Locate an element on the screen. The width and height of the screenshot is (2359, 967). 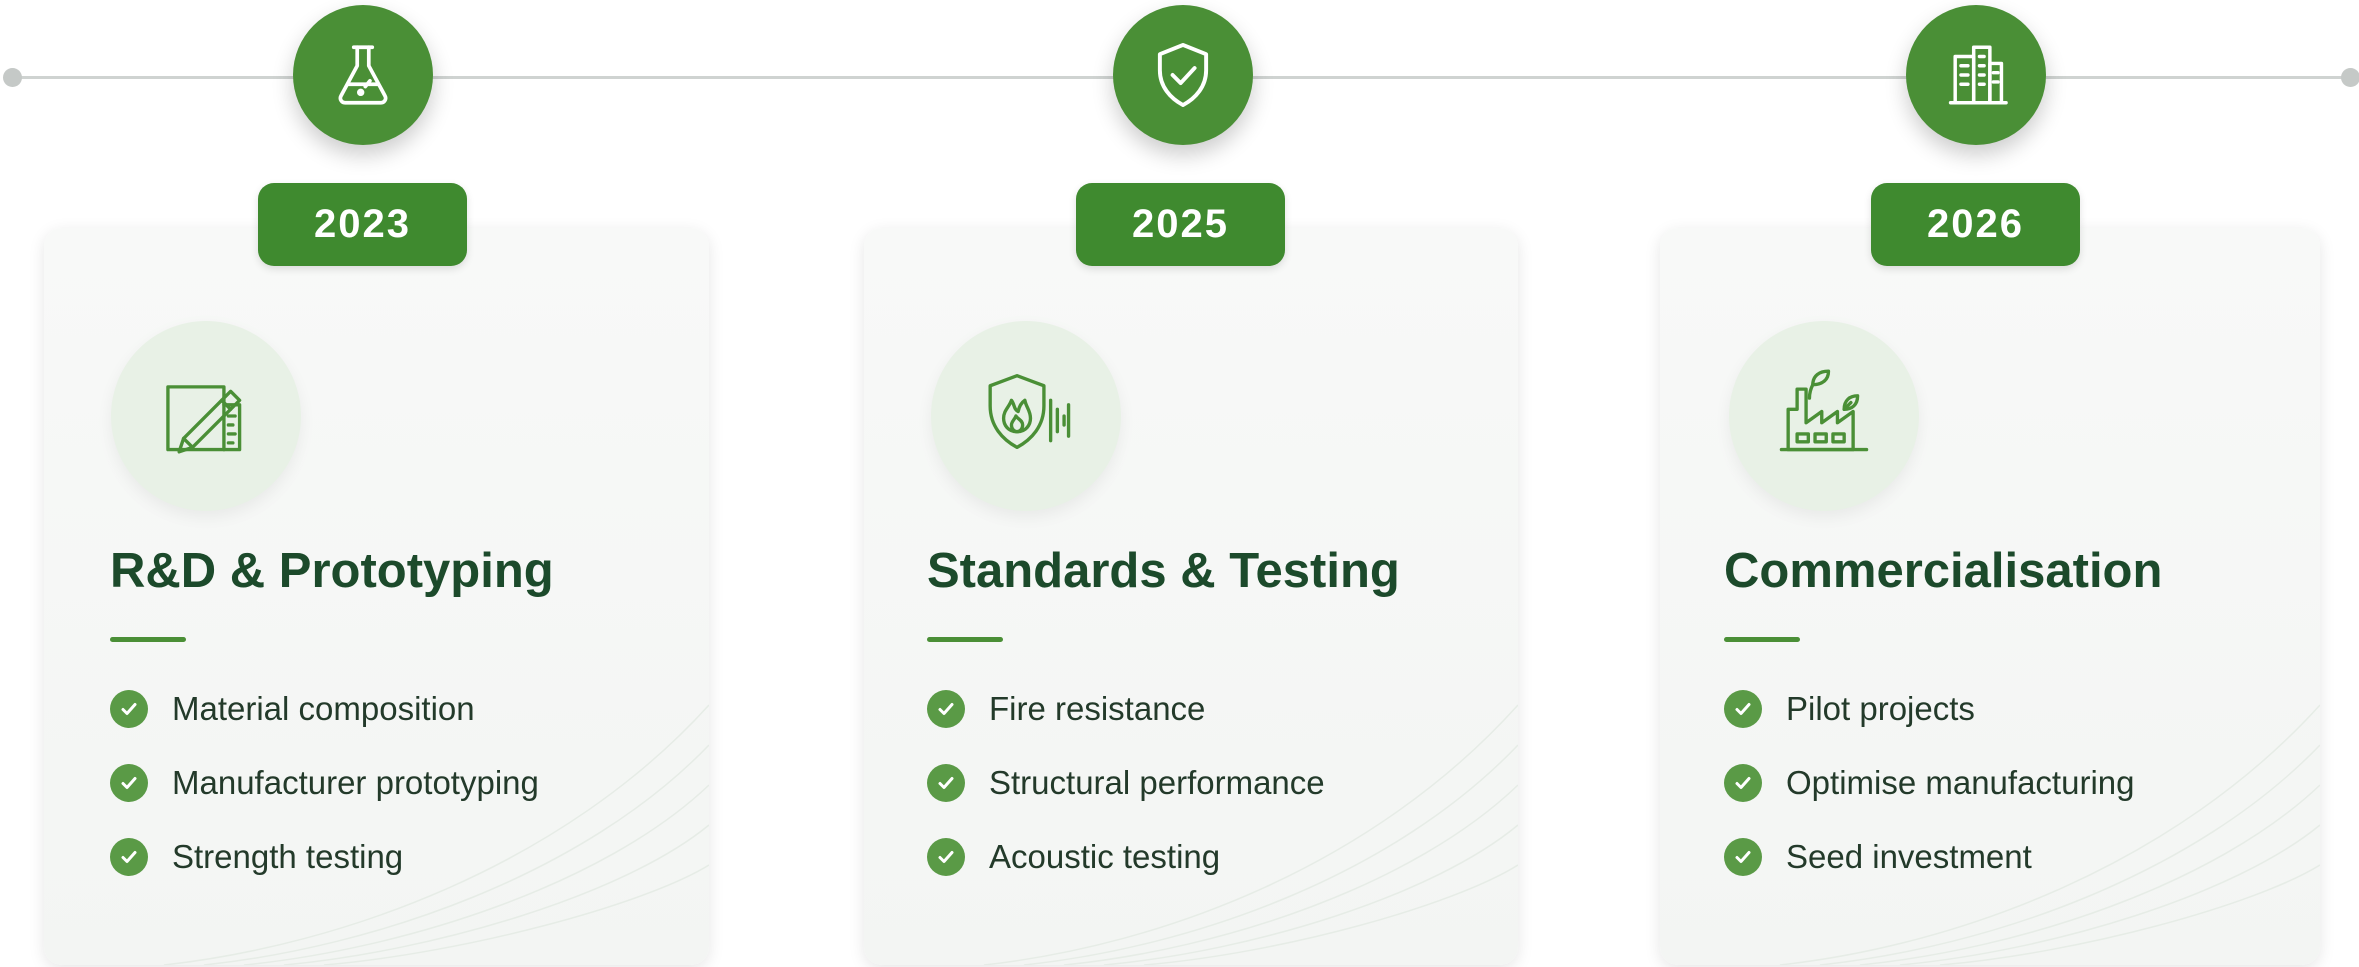
list-item: Manufacturer prototyping is located at coordinates (324, 783).